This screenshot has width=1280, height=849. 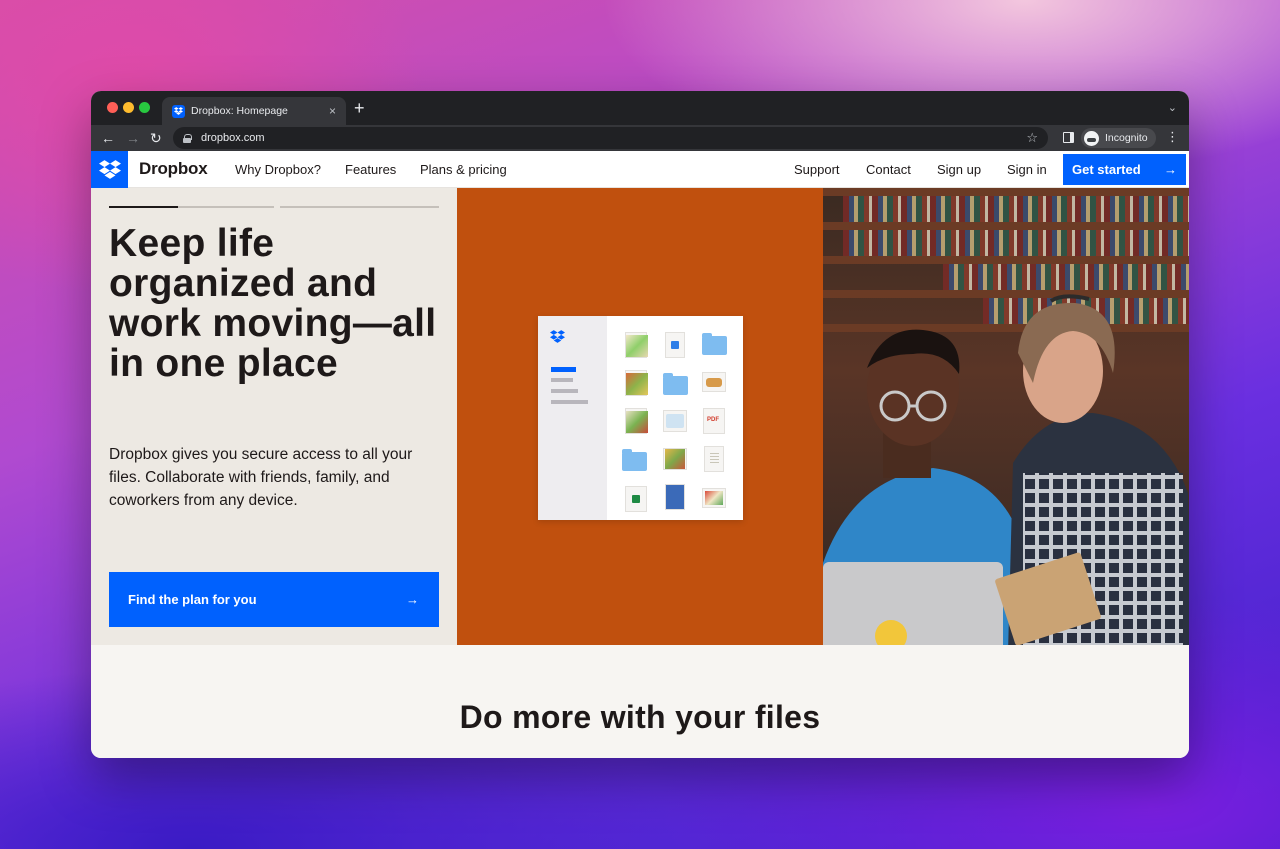 I want to click on find-plan-label: Find the plan for you, so click(x=192, y=599).